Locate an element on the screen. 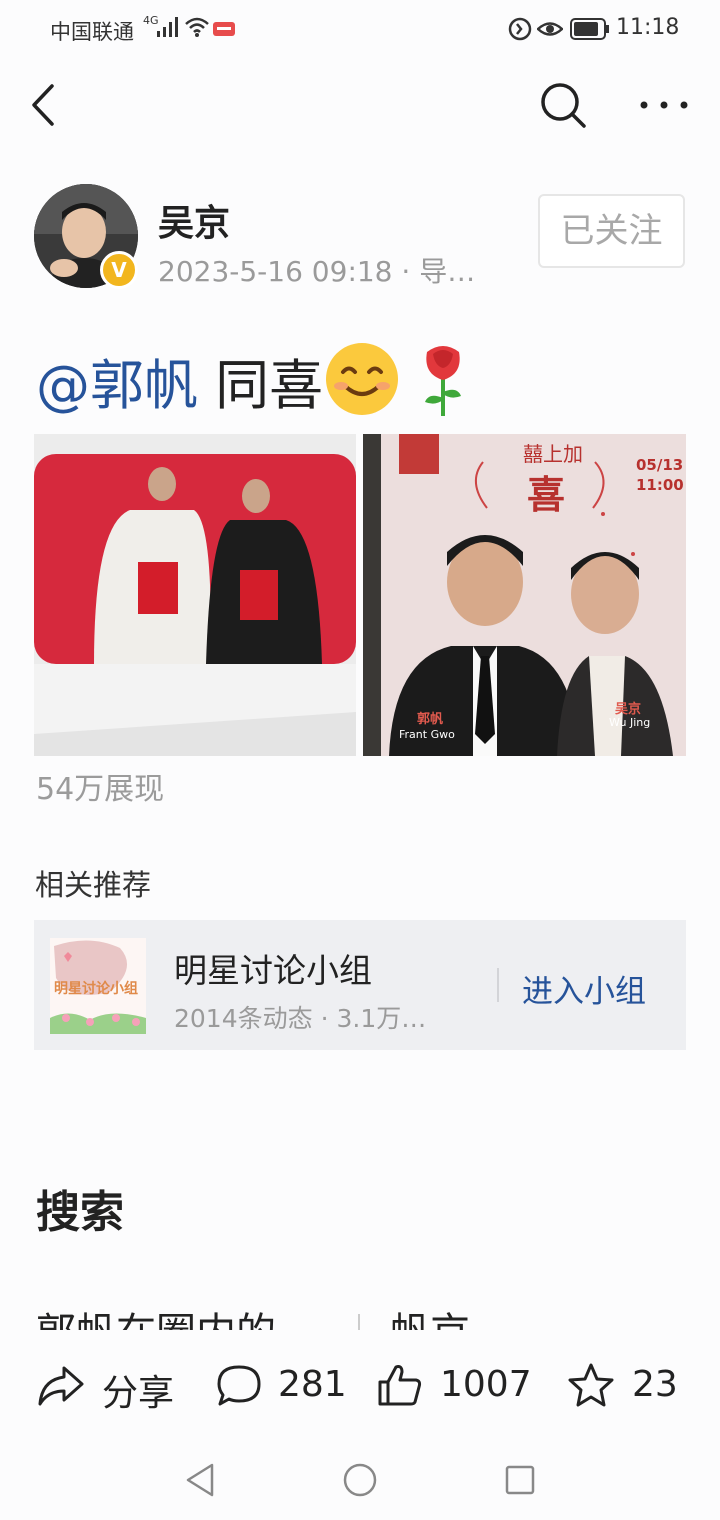 The height and width of the screenshot is (1520, 720). group-thumbnail: 明星讨论小组 is located at coordinates (98, 986).